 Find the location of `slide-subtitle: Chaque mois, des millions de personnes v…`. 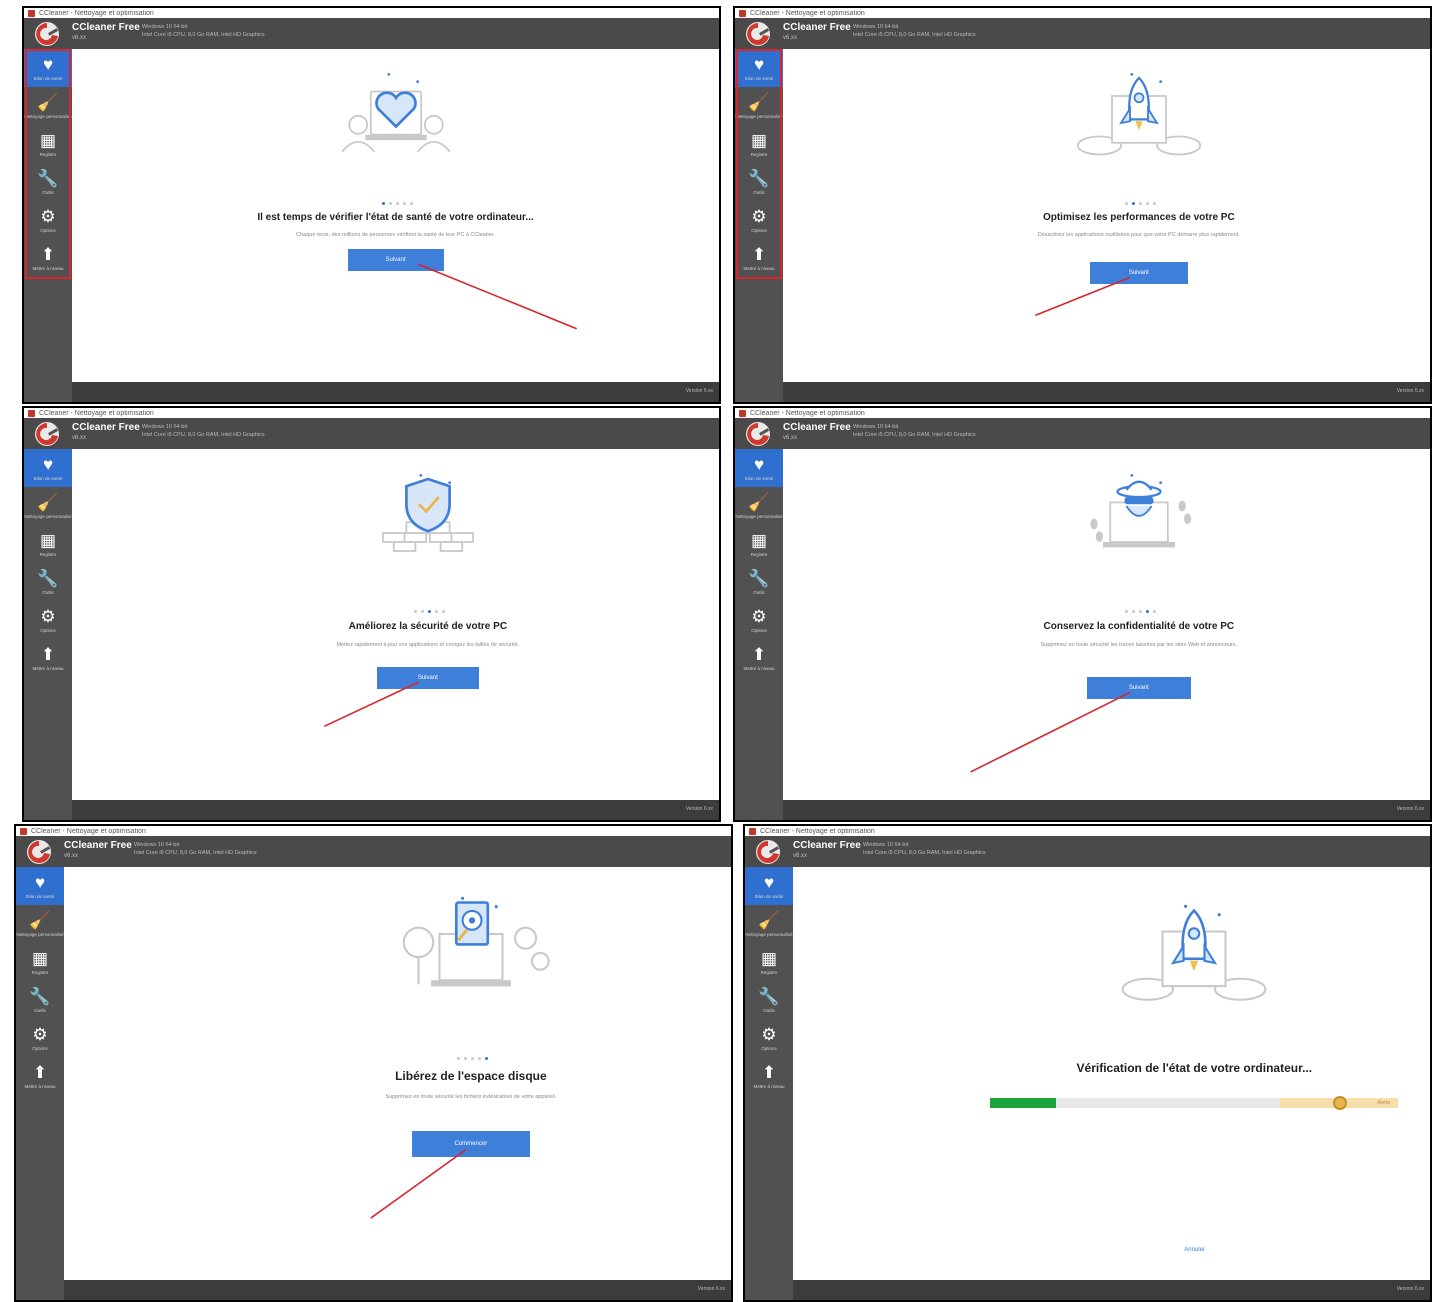

slide-subtitle: Chaque mois, des millions de personnes v… is located at coordinates (395, 235).